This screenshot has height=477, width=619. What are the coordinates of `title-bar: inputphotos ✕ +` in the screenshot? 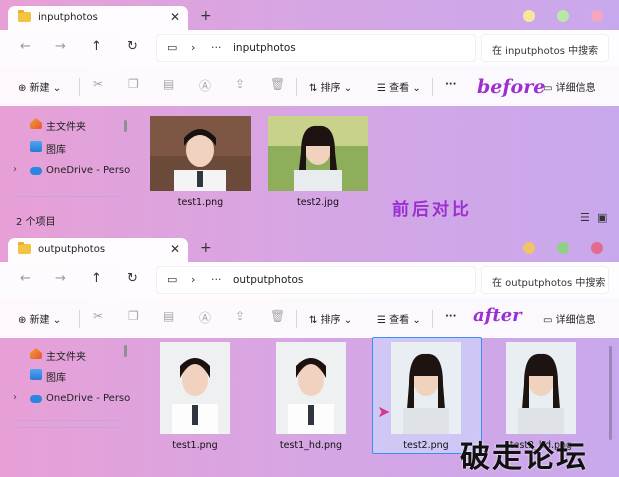 It's located at (309, 15).